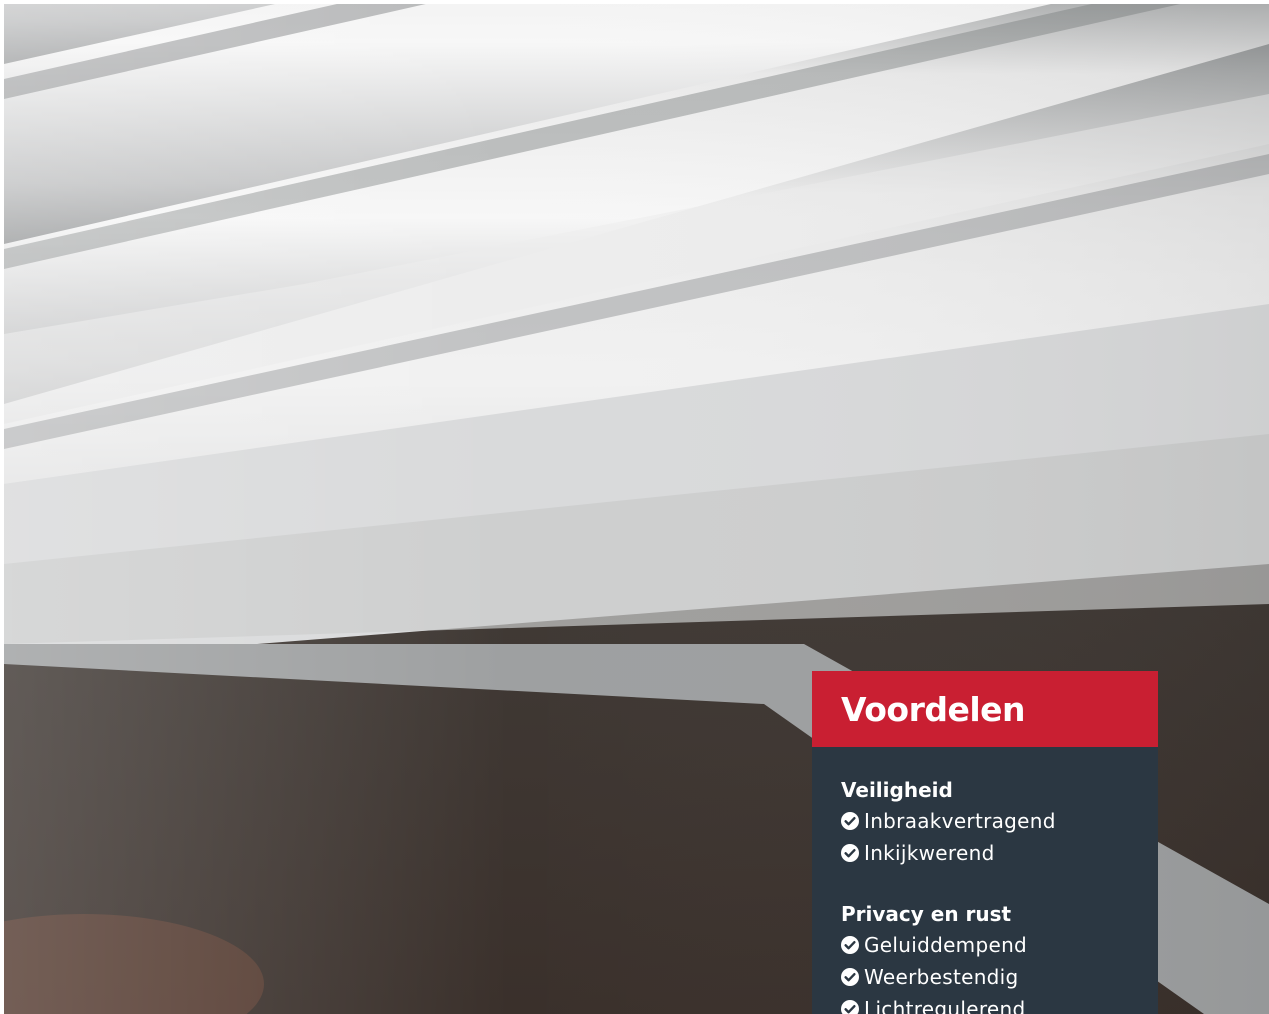 The height and width of the screenshot is (1014, 1269). I want to click on group-heading: Veiligheid, so click(897, 790).